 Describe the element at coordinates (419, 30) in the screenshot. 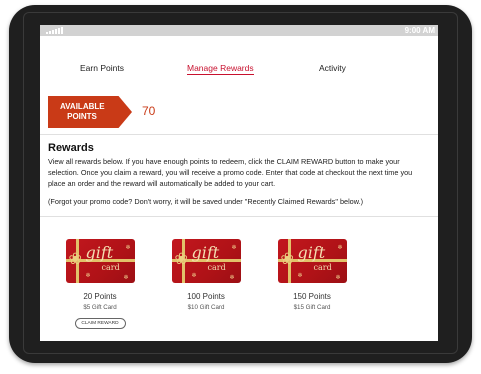

I see `status-clock: 9:00 AM` at that location.